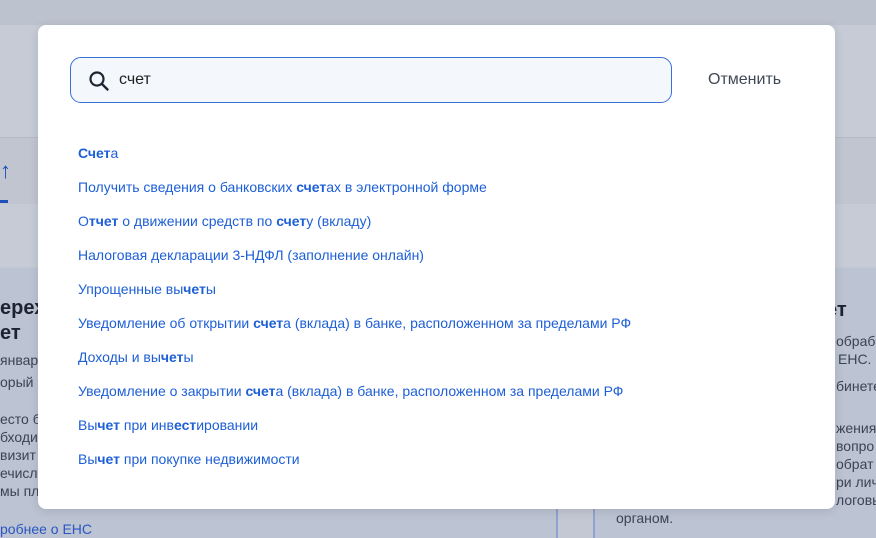  Describe the element at coordinates (645, 518) in the screenshot. I see `background-card-right-text: органом.` at that location.